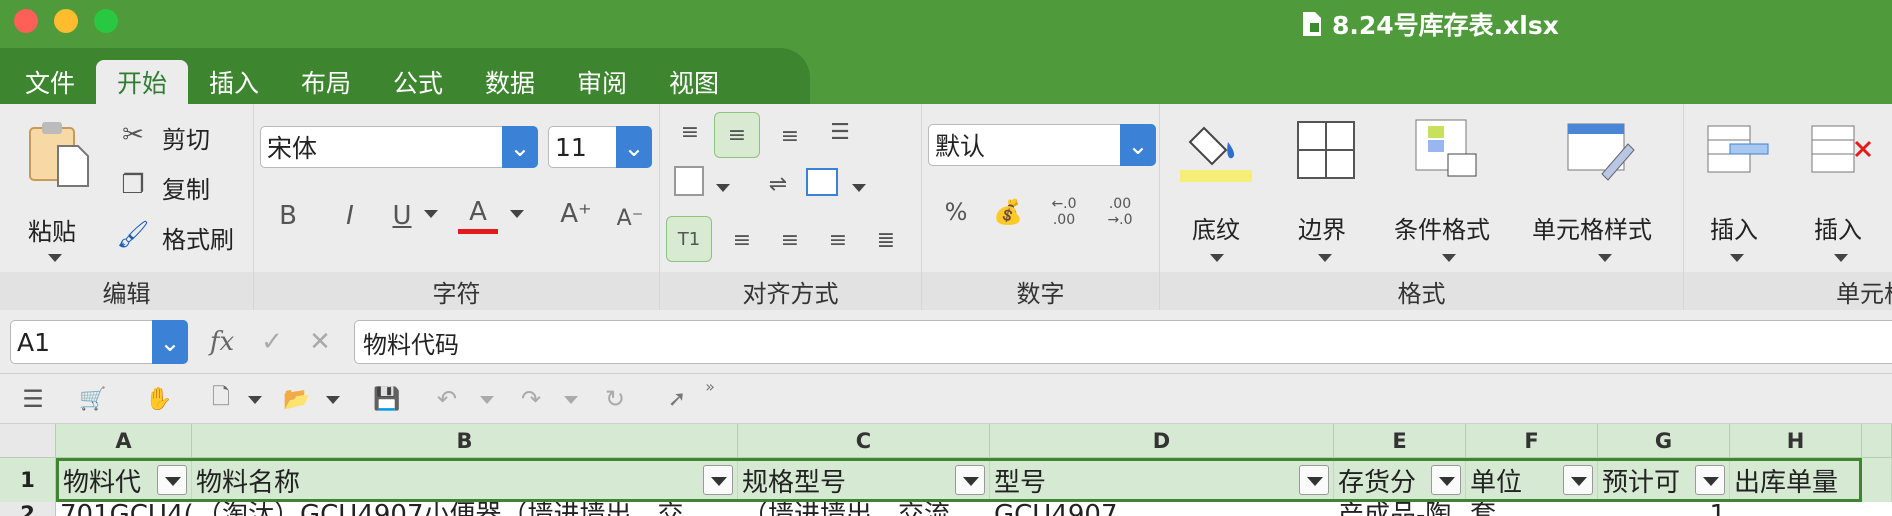  Describe the element at coordinates (615, 399) in the screenshot. I see `refresh-icon: ↻` at that location.